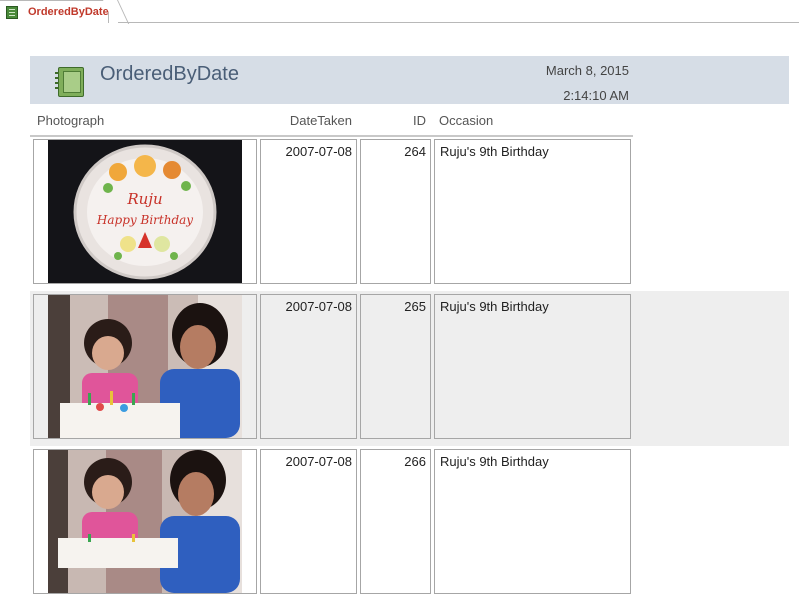 The width and height of the screenshot is (799, 601). I want to click on photograph-cell: Ruju Happy Birthday, so click(145, 211).